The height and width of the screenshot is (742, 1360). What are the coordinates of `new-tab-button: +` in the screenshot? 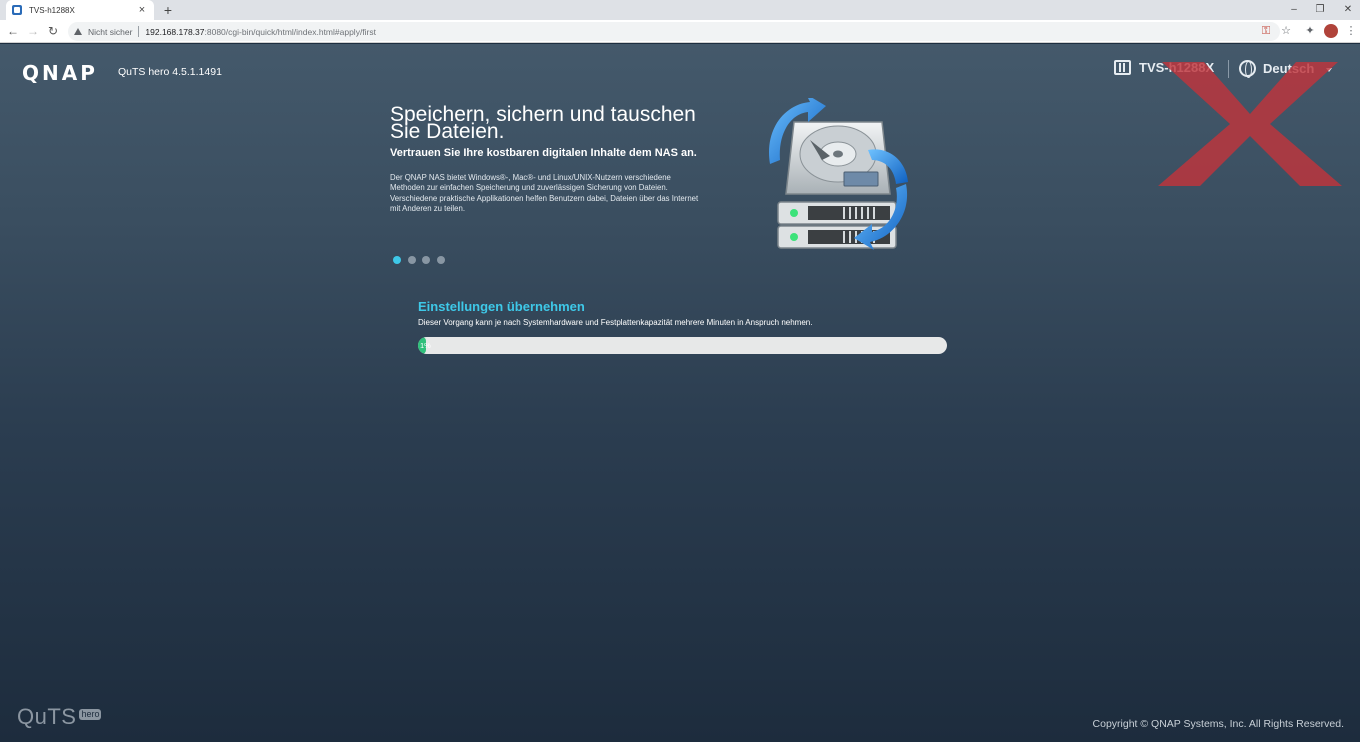 It's located at (168, 10).